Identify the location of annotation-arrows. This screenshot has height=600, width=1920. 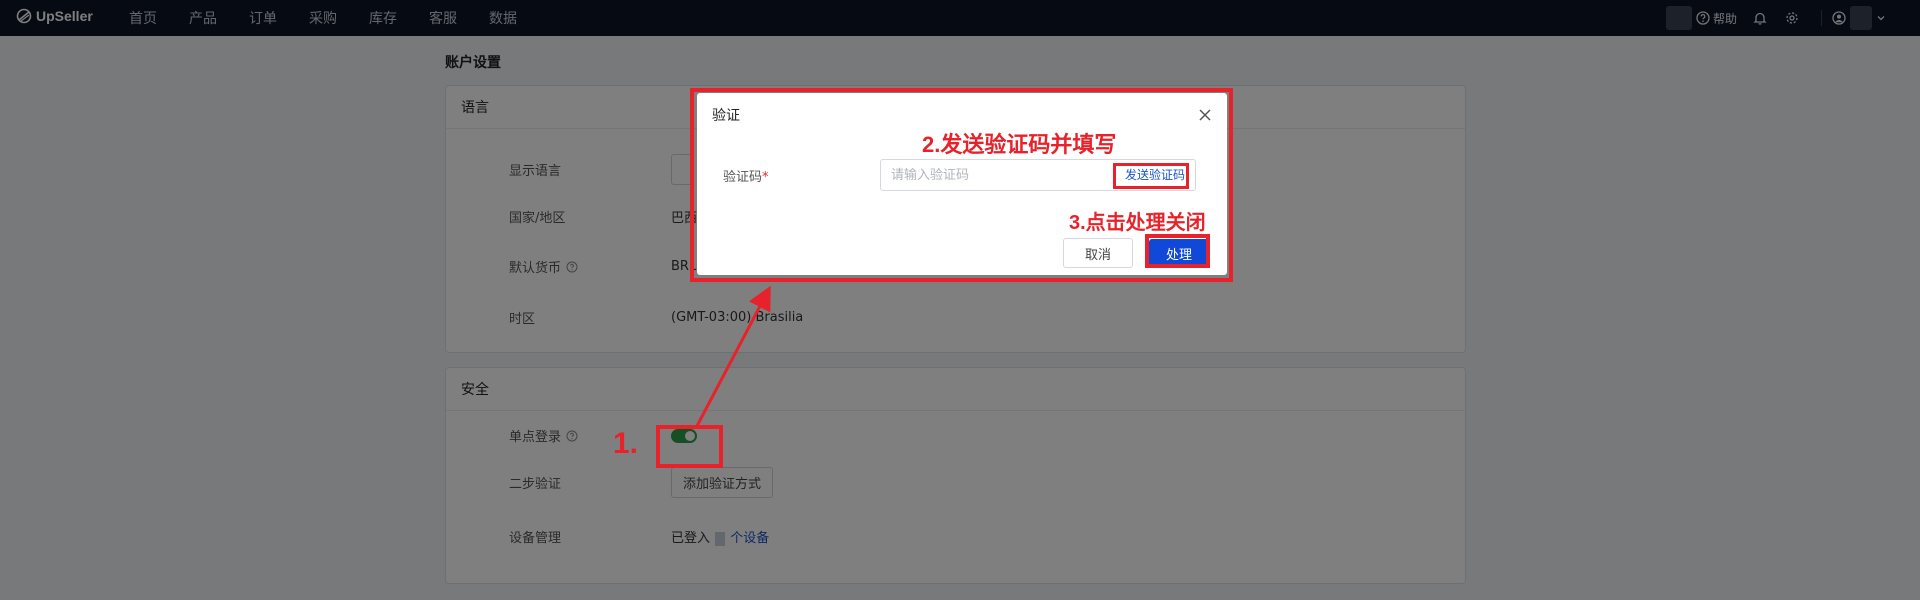
(922, 329).